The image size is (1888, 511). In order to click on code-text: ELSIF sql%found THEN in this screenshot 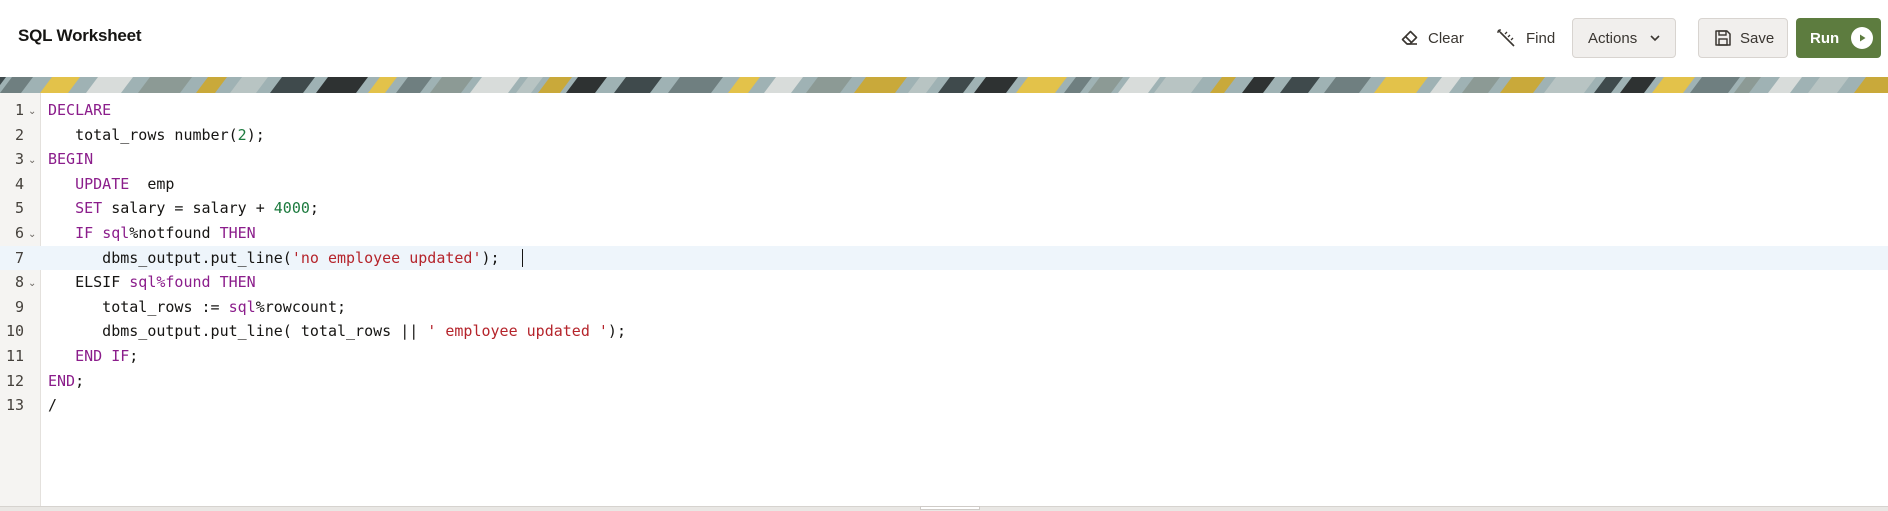, I will do `click(152, 282)`.